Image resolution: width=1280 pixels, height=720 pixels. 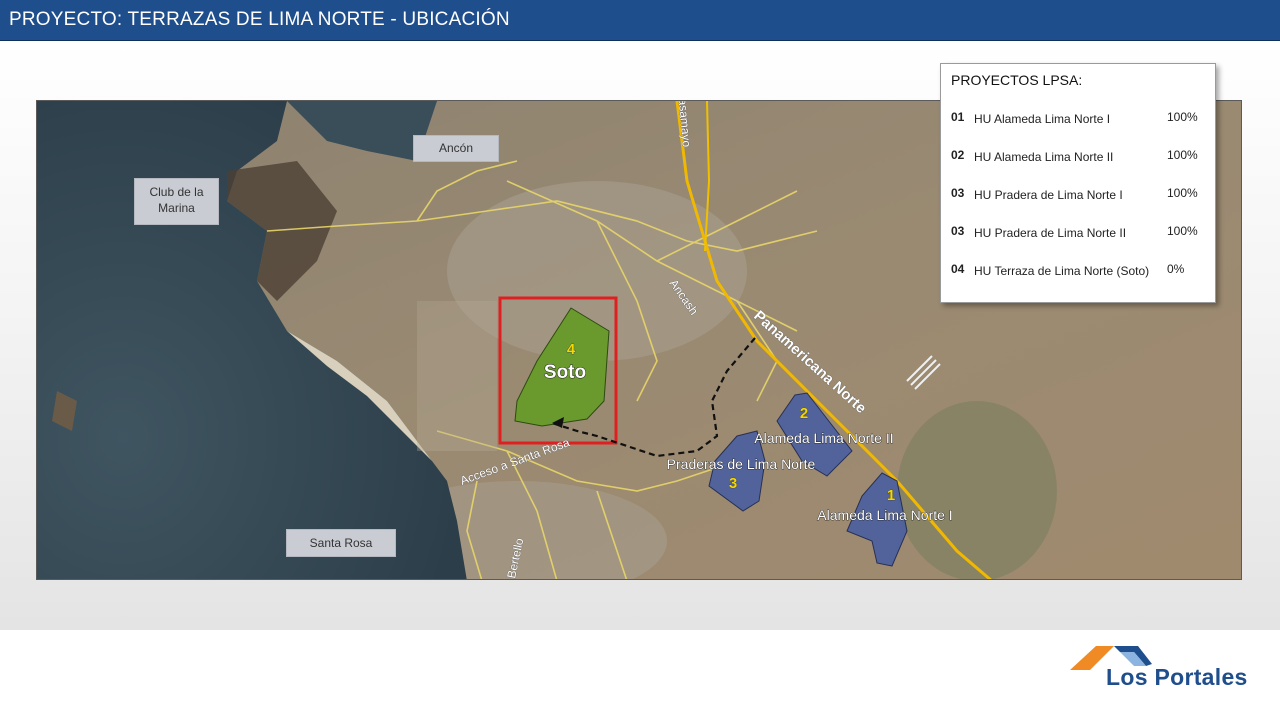 What do you see at coordinates (977, 490) in the screenshot?
I see `farmland-area` at bounding box center [977, 490].